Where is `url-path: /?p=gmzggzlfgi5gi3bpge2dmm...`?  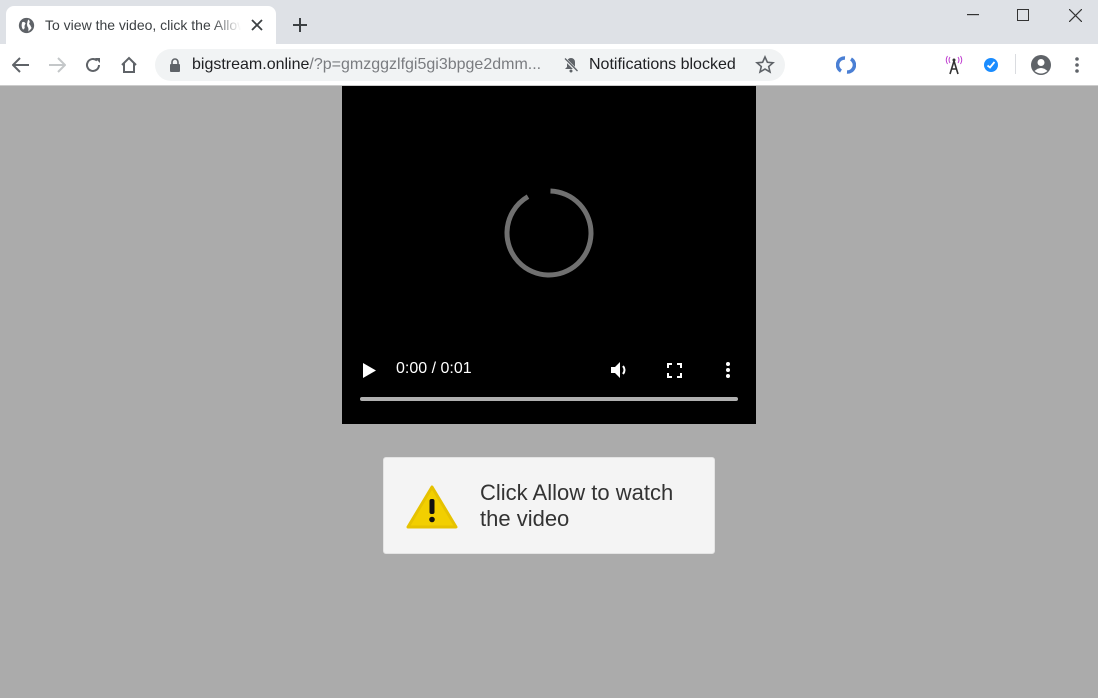
url-path: /?p=gmzggzlfgi5gi3bpge2dmm... is located at coordinates (425, 64).